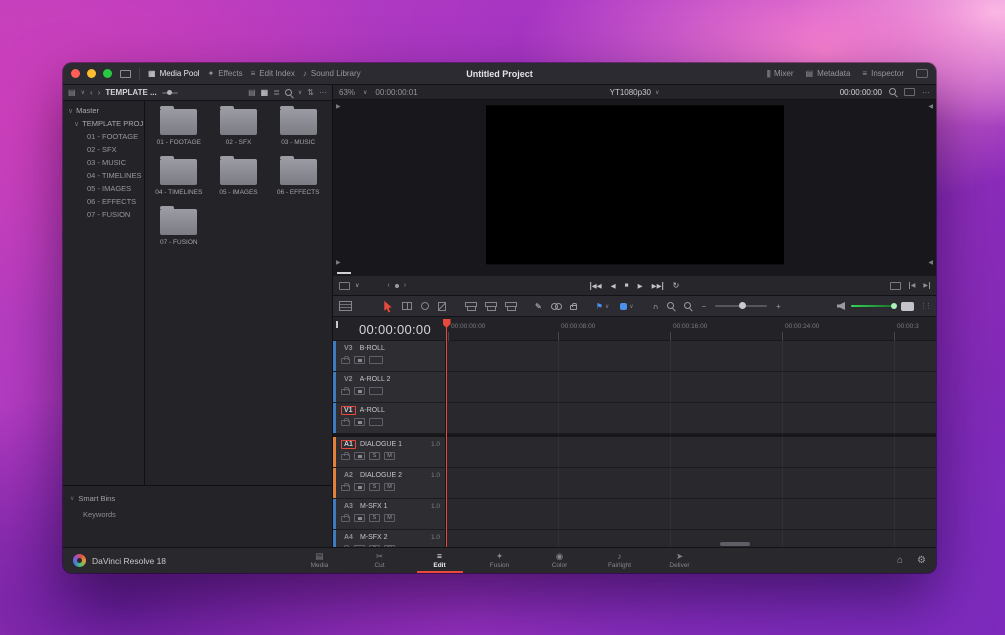 The width and height of the screenshot is (1005, 635). Describe the element at coordinates (911, 285) in the screenshot. I see `previous-edit-icon: ◀` at that location.